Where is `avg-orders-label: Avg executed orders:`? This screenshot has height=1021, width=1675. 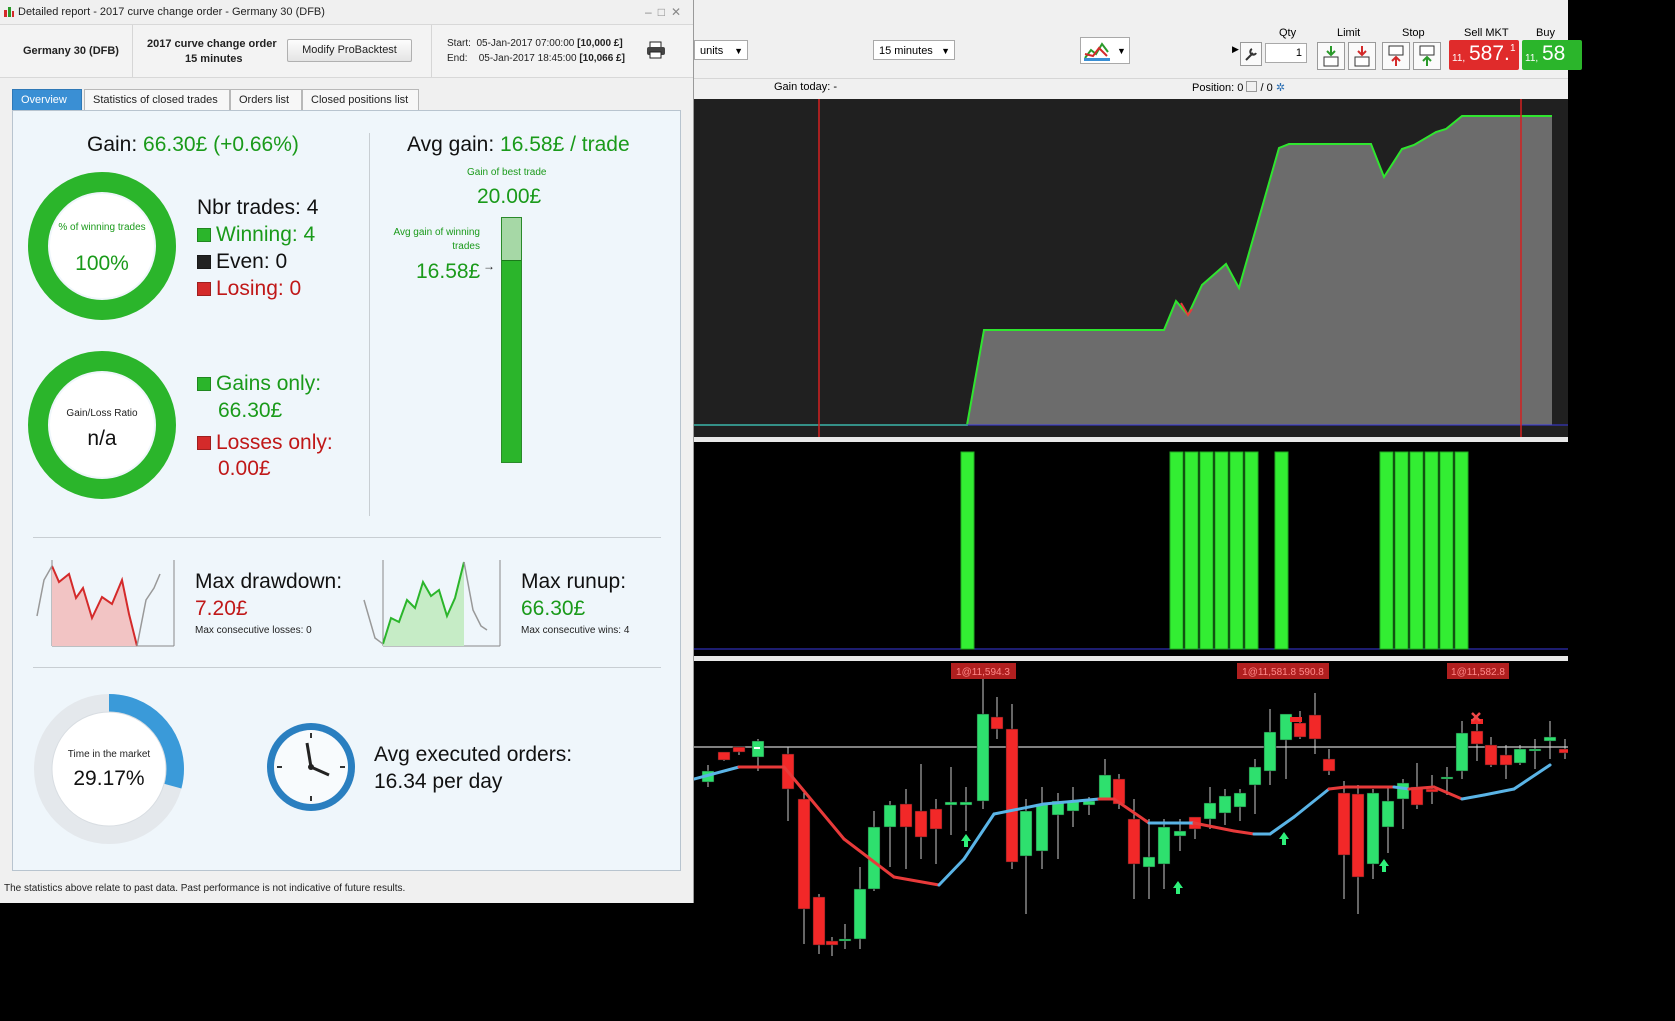
avg-orders-label: Avg executed orders: is located at coordinates (473, 754).